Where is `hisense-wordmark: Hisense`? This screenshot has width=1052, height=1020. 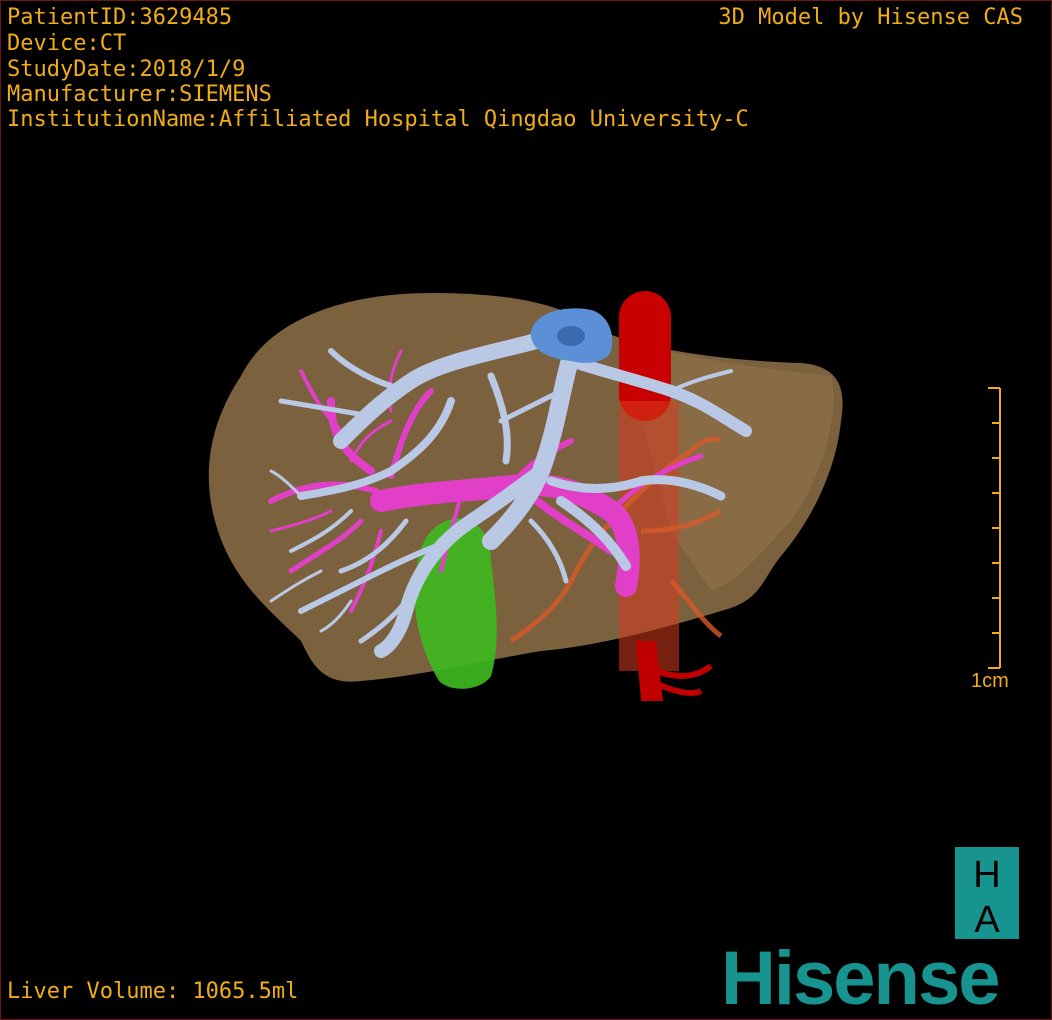
hisense-wordmark: Hisense is located at coordinates (860, 978).